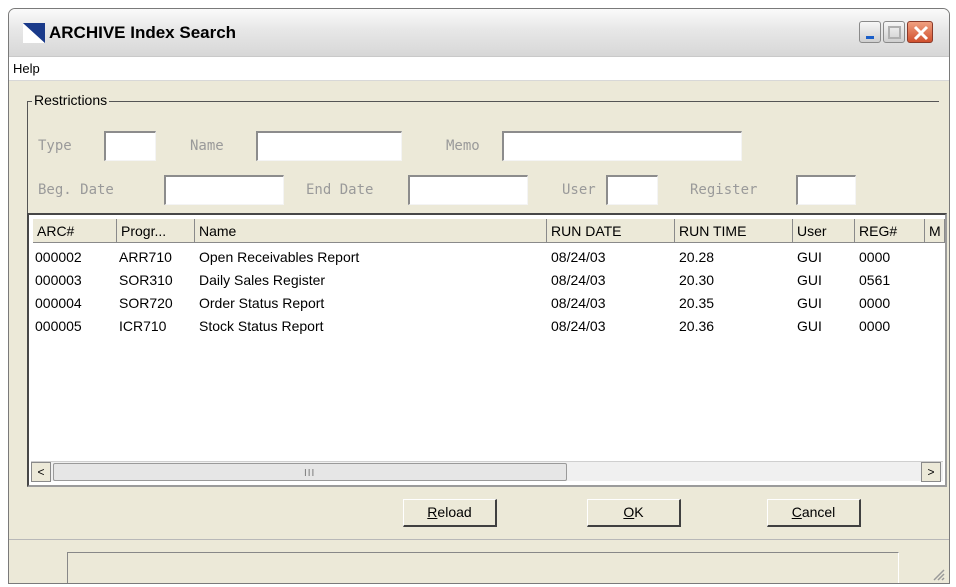  Describe the element at coordinates (935, 231) in the screenshot. I see `column-header-memo-truncated: M` at that location.